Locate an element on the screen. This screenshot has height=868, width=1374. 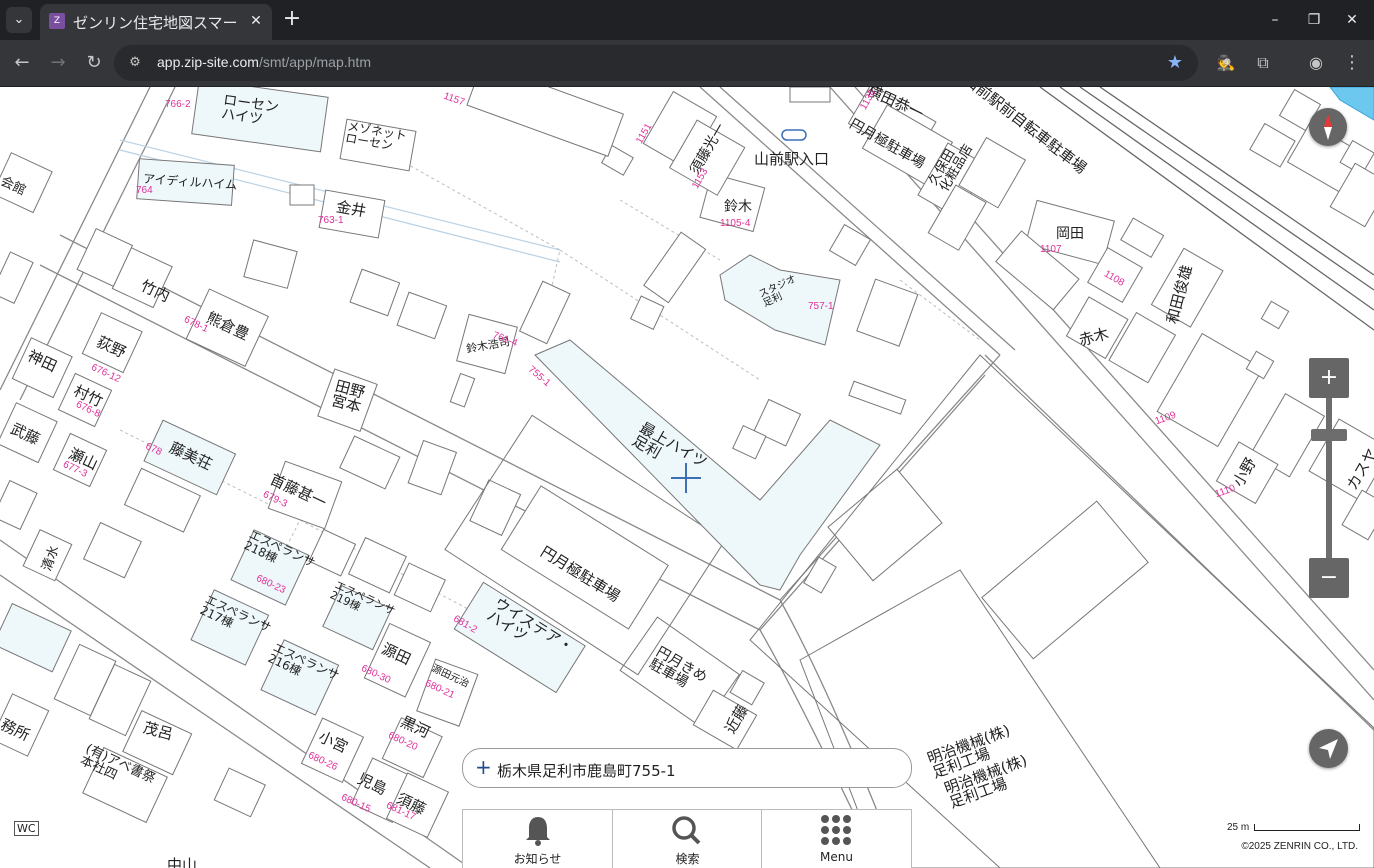
grid-icon is located at coordinates (836, 830).